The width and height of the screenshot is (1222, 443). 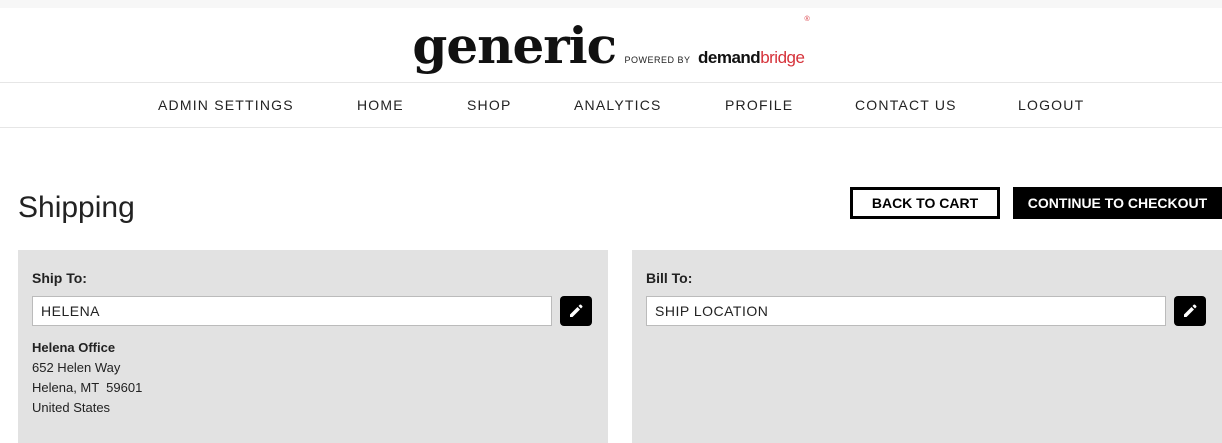 I want to click on address-name: Helena Office, so click(x=74, y=347).